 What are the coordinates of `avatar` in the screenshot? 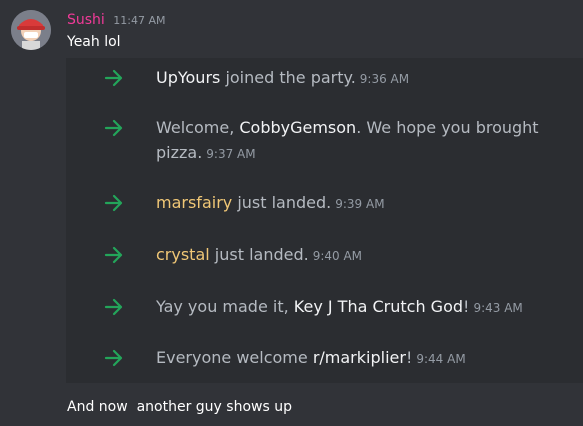 It's located at (31, 30).